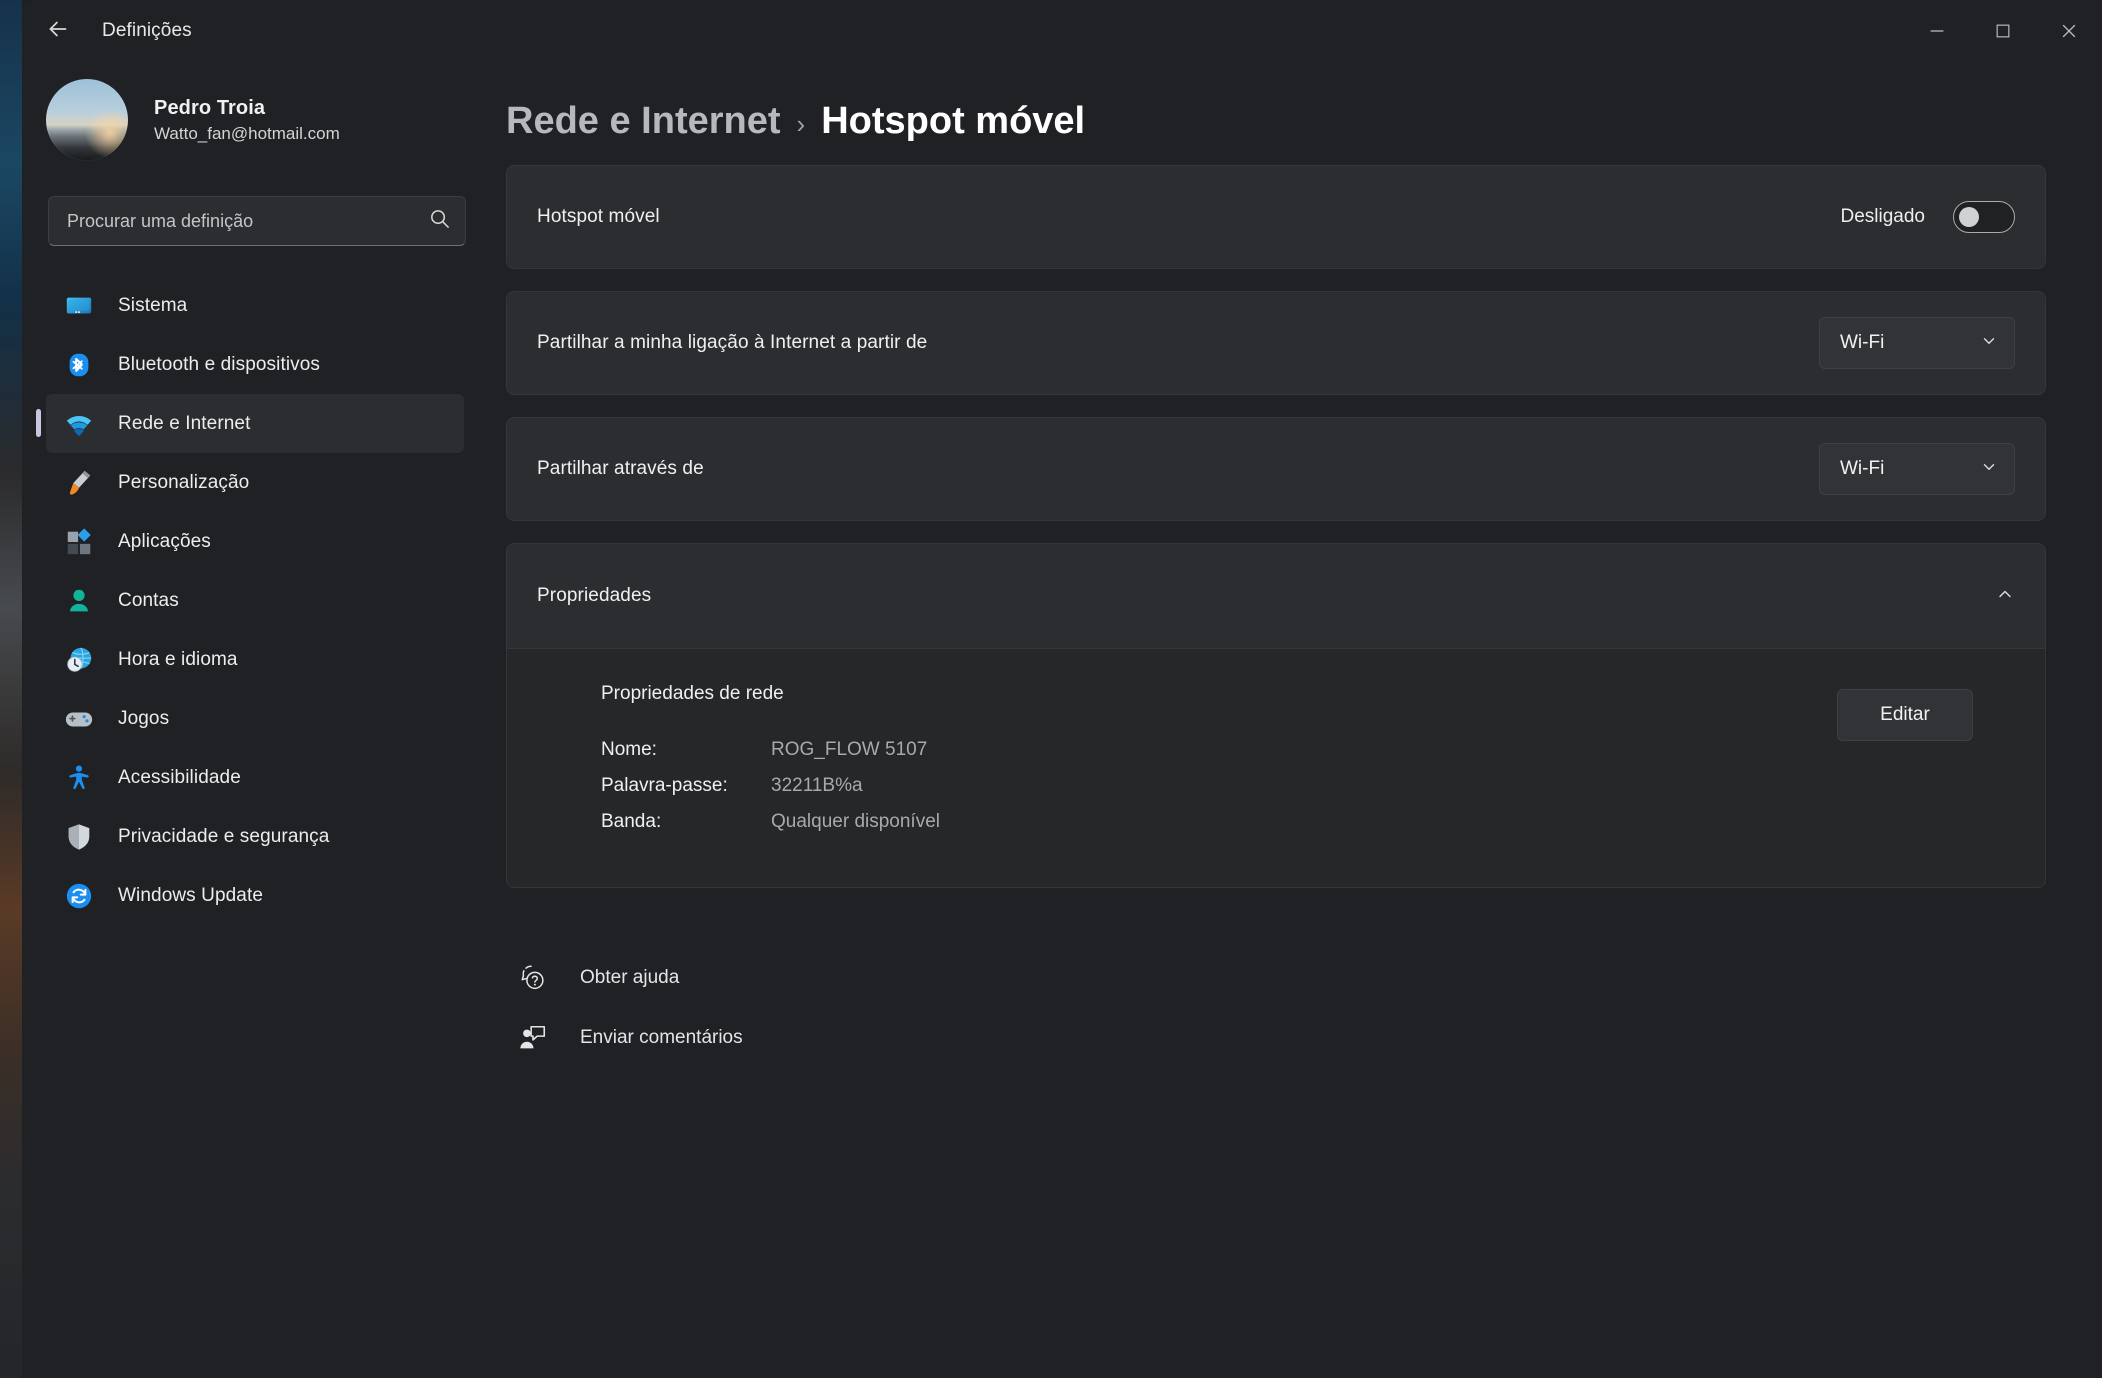  I want to click on sidebar-item-jogos: Jogos, so click(255, 718).